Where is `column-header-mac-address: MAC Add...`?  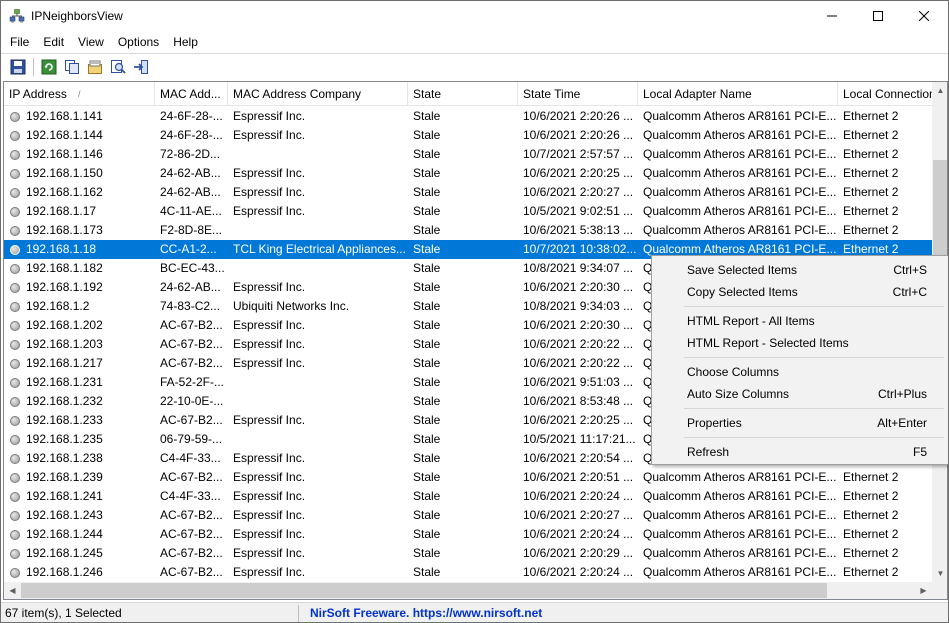 column-header-mac-address: MAC Add... is located at coordinates (191, 94).